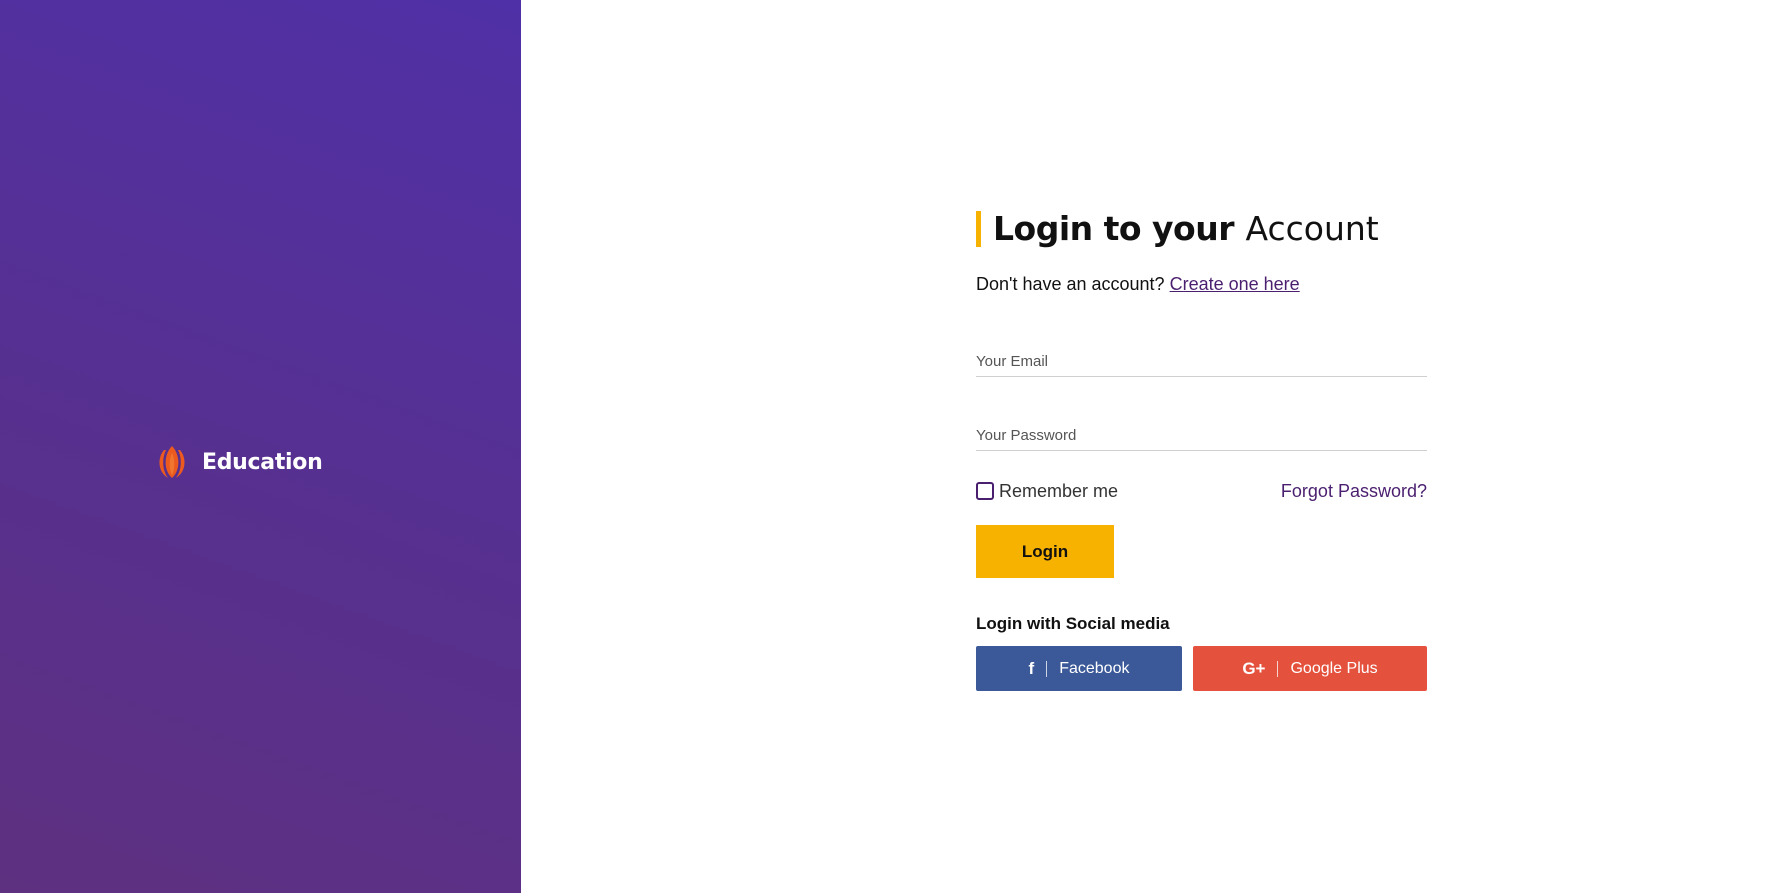 This screenshot has width=1769, height=893. Describe the element at coordinates (1031, 668) in the screenshot. I see `facebook-icon: f` at that location.